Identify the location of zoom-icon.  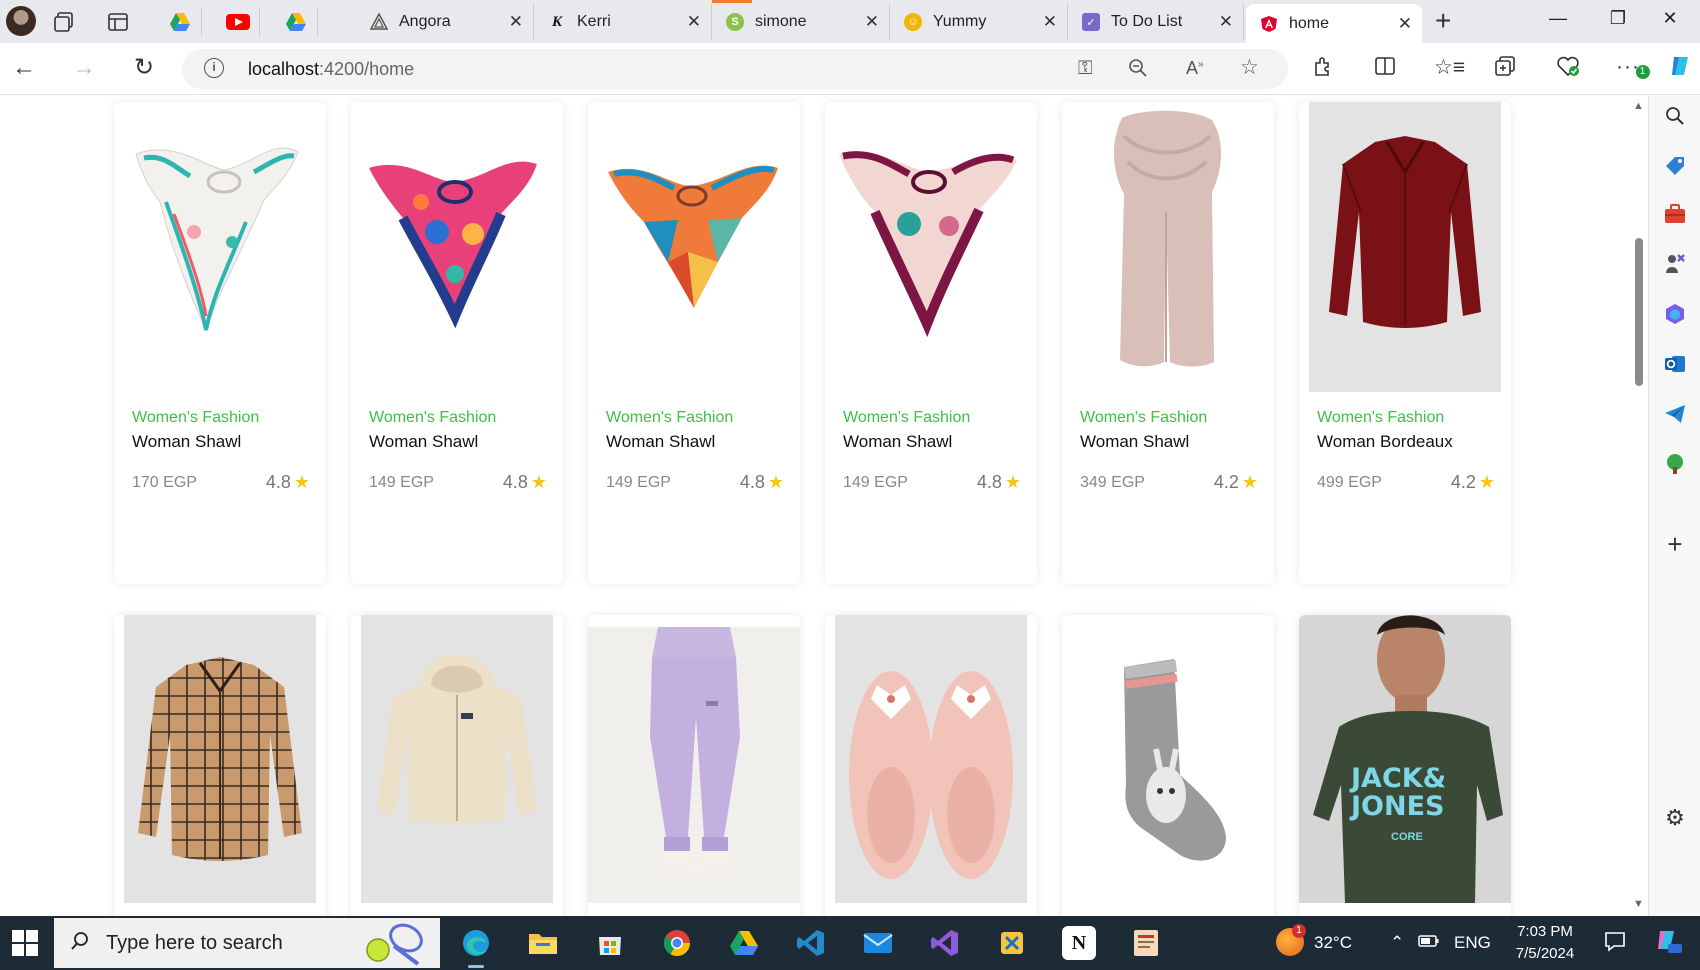
(1138, 71).